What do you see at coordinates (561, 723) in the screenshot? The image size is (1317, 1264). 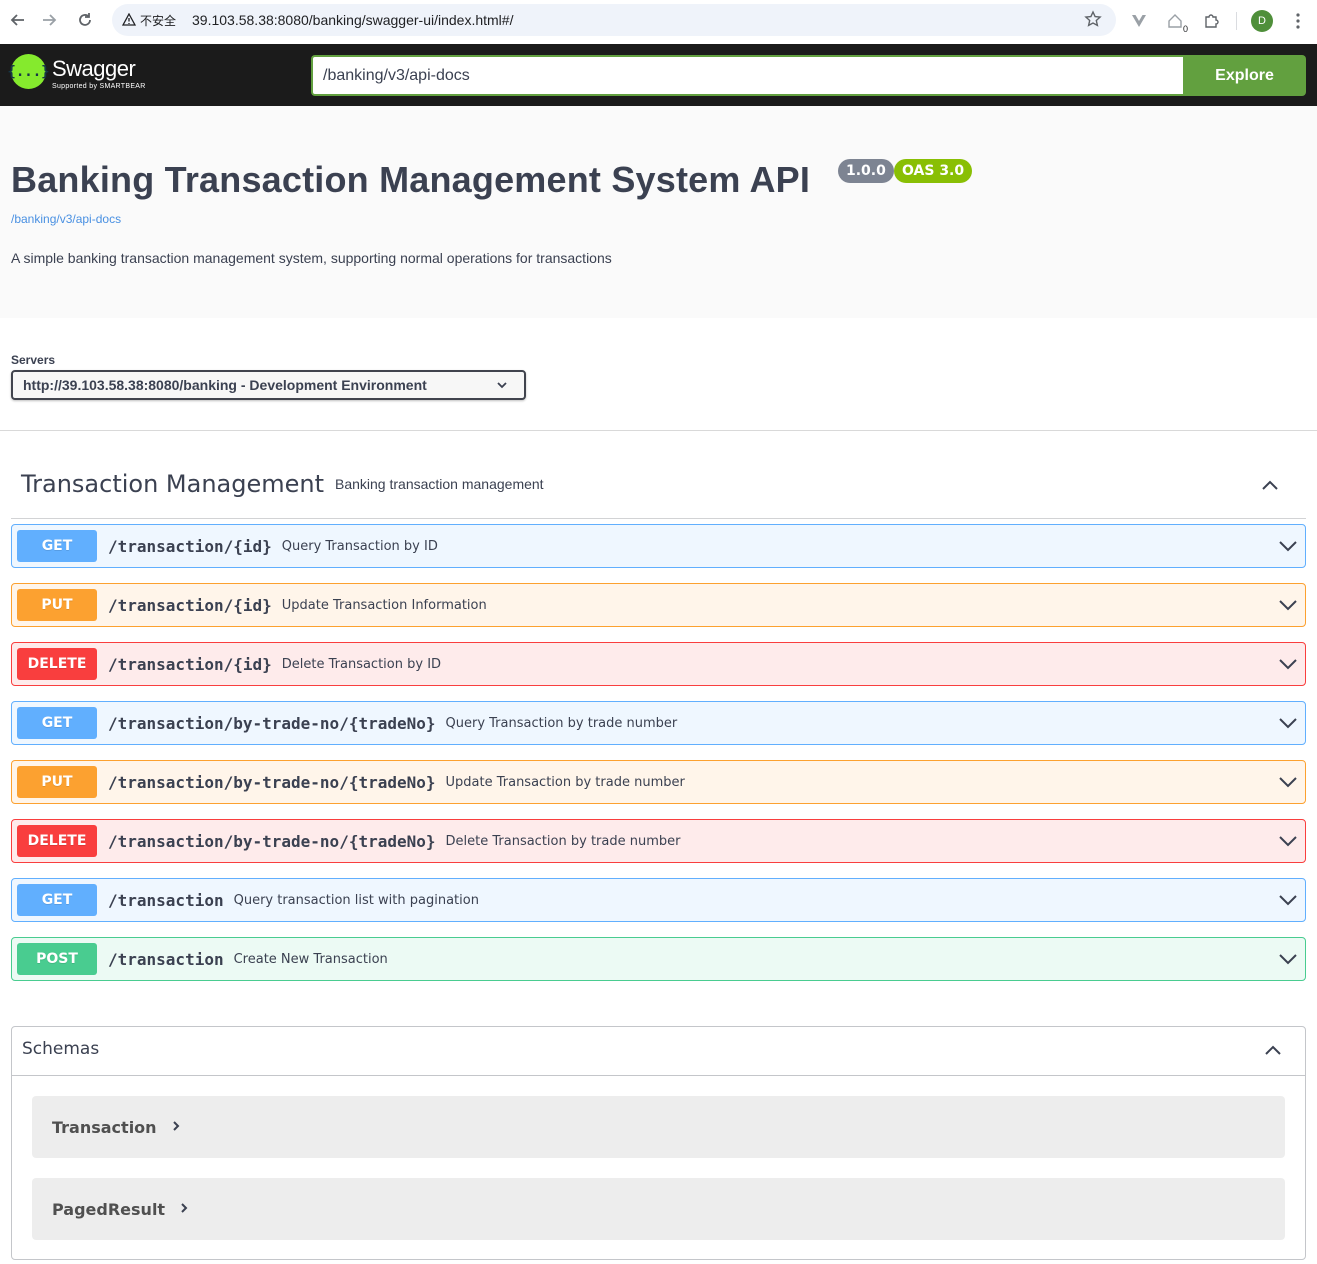 I see `operation-summary: Query Transaction by trade number` at bounding box center [561, 723].